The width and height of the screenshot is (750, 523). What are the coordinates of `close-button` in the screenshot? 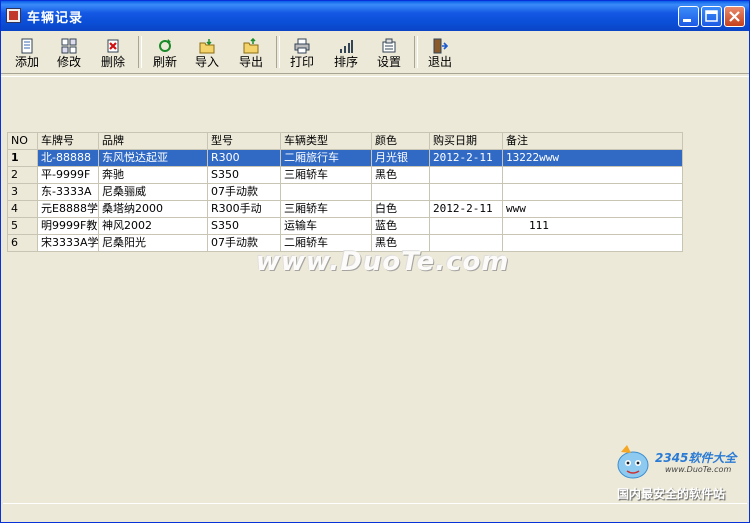 It's located at (734, 16).